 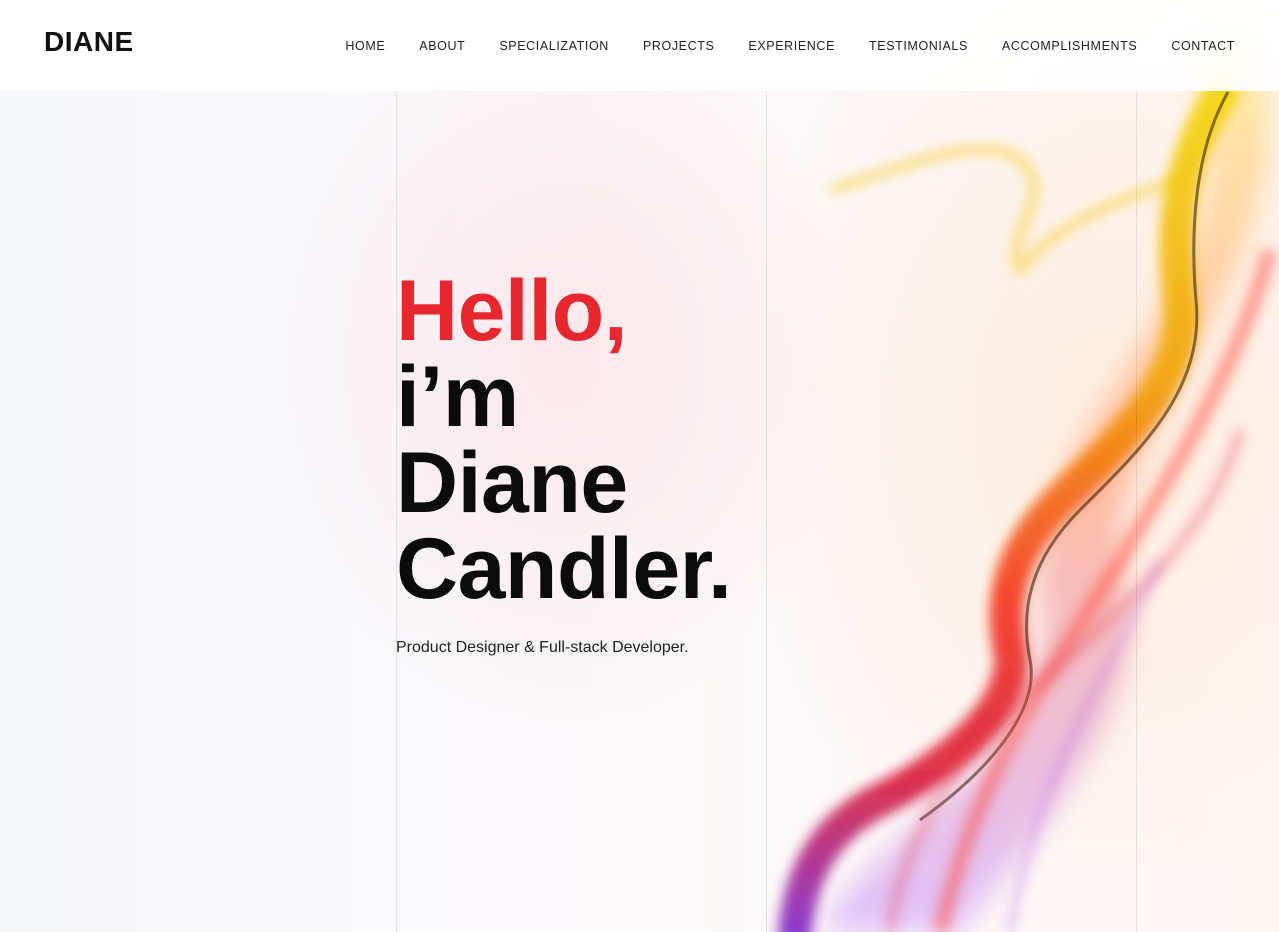 I want to click on hero-greeting: Hello,, so click(x=512, y=311).